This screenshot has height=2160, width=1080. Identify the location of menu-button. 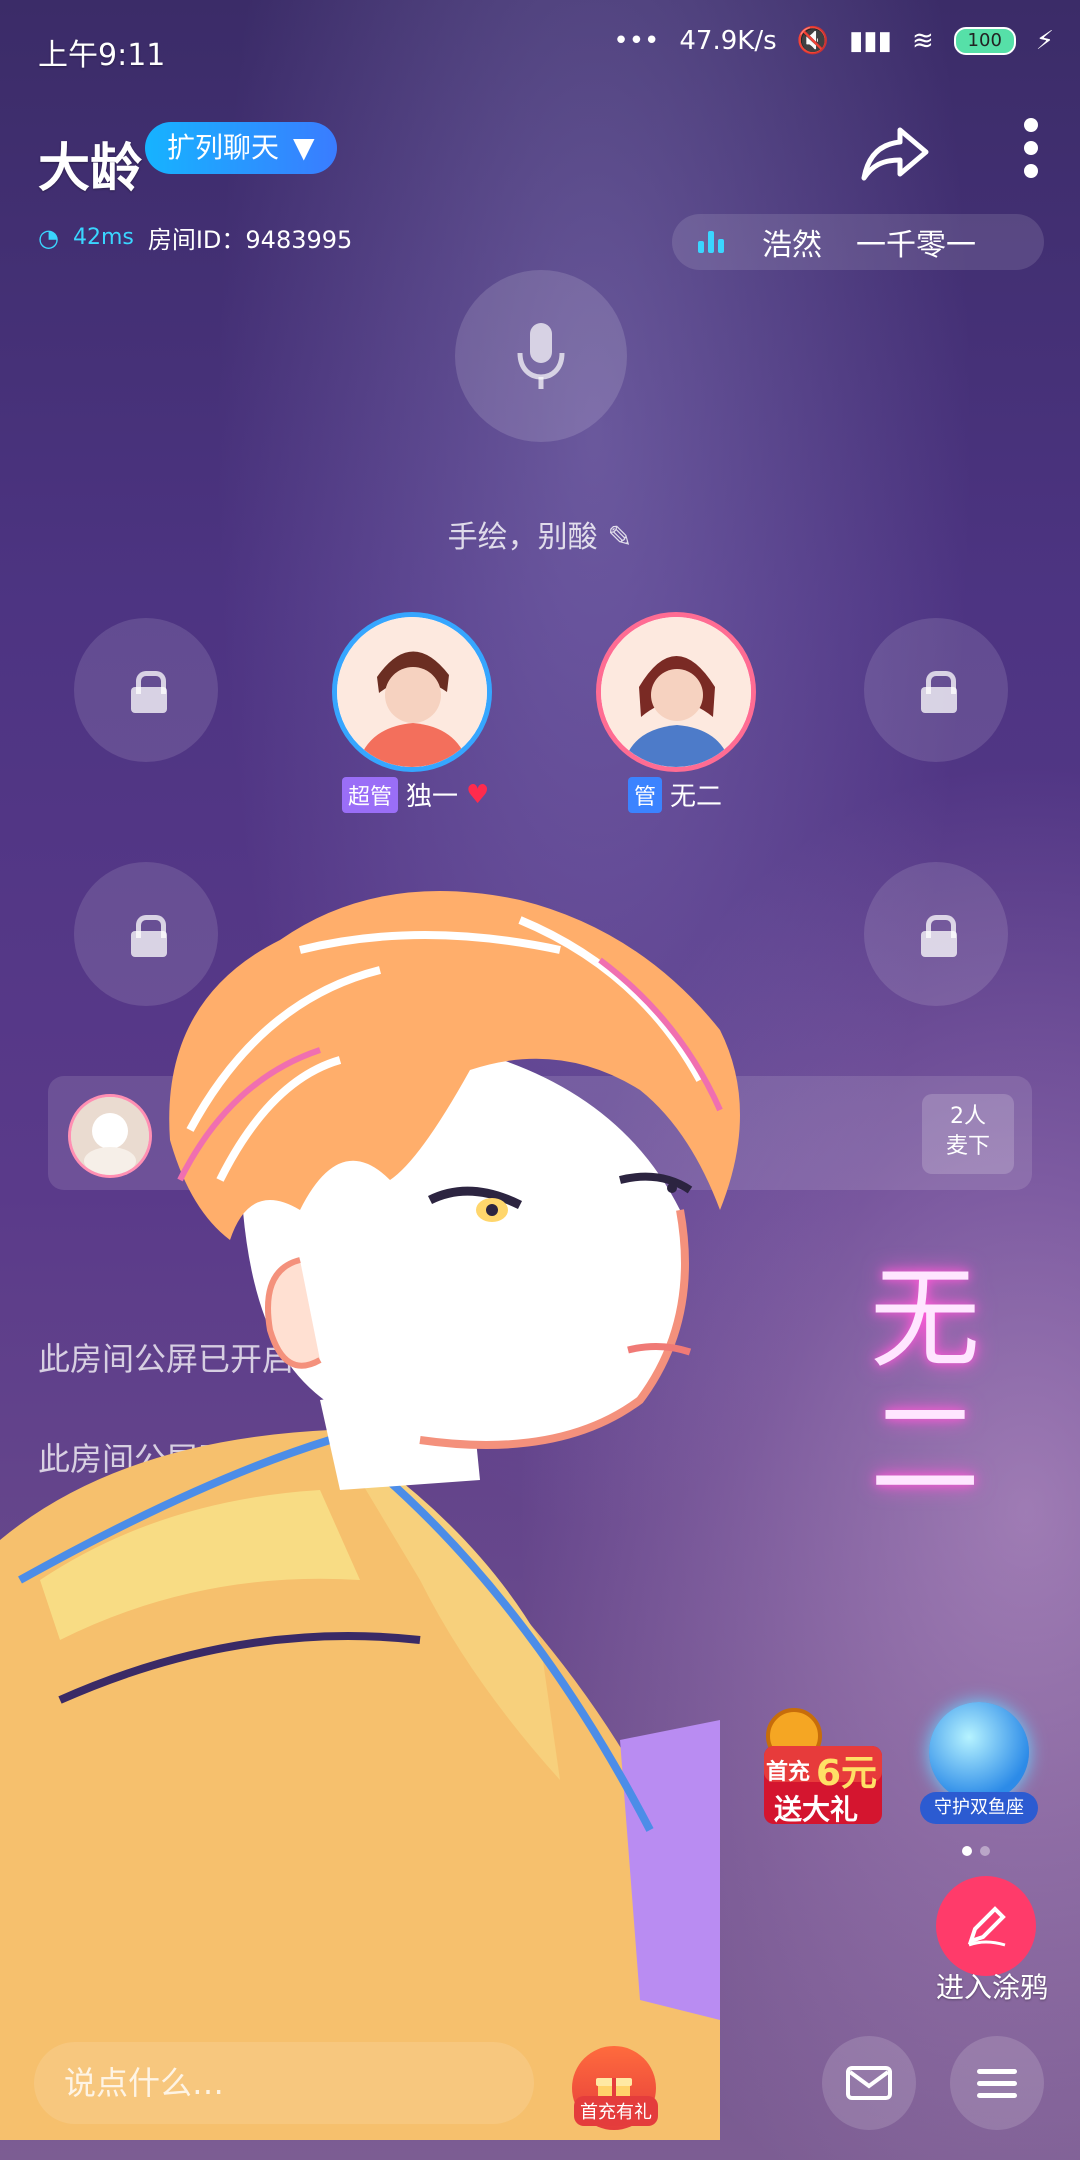
(997, 2083).